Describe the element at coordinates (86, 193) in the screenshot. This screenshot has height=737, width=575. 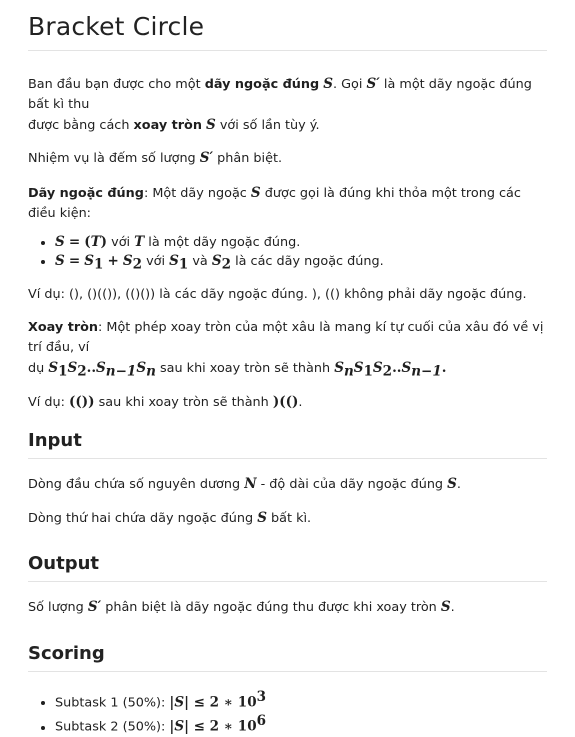
I see `definition-term: Dãy ngoặc đúng` at that location.